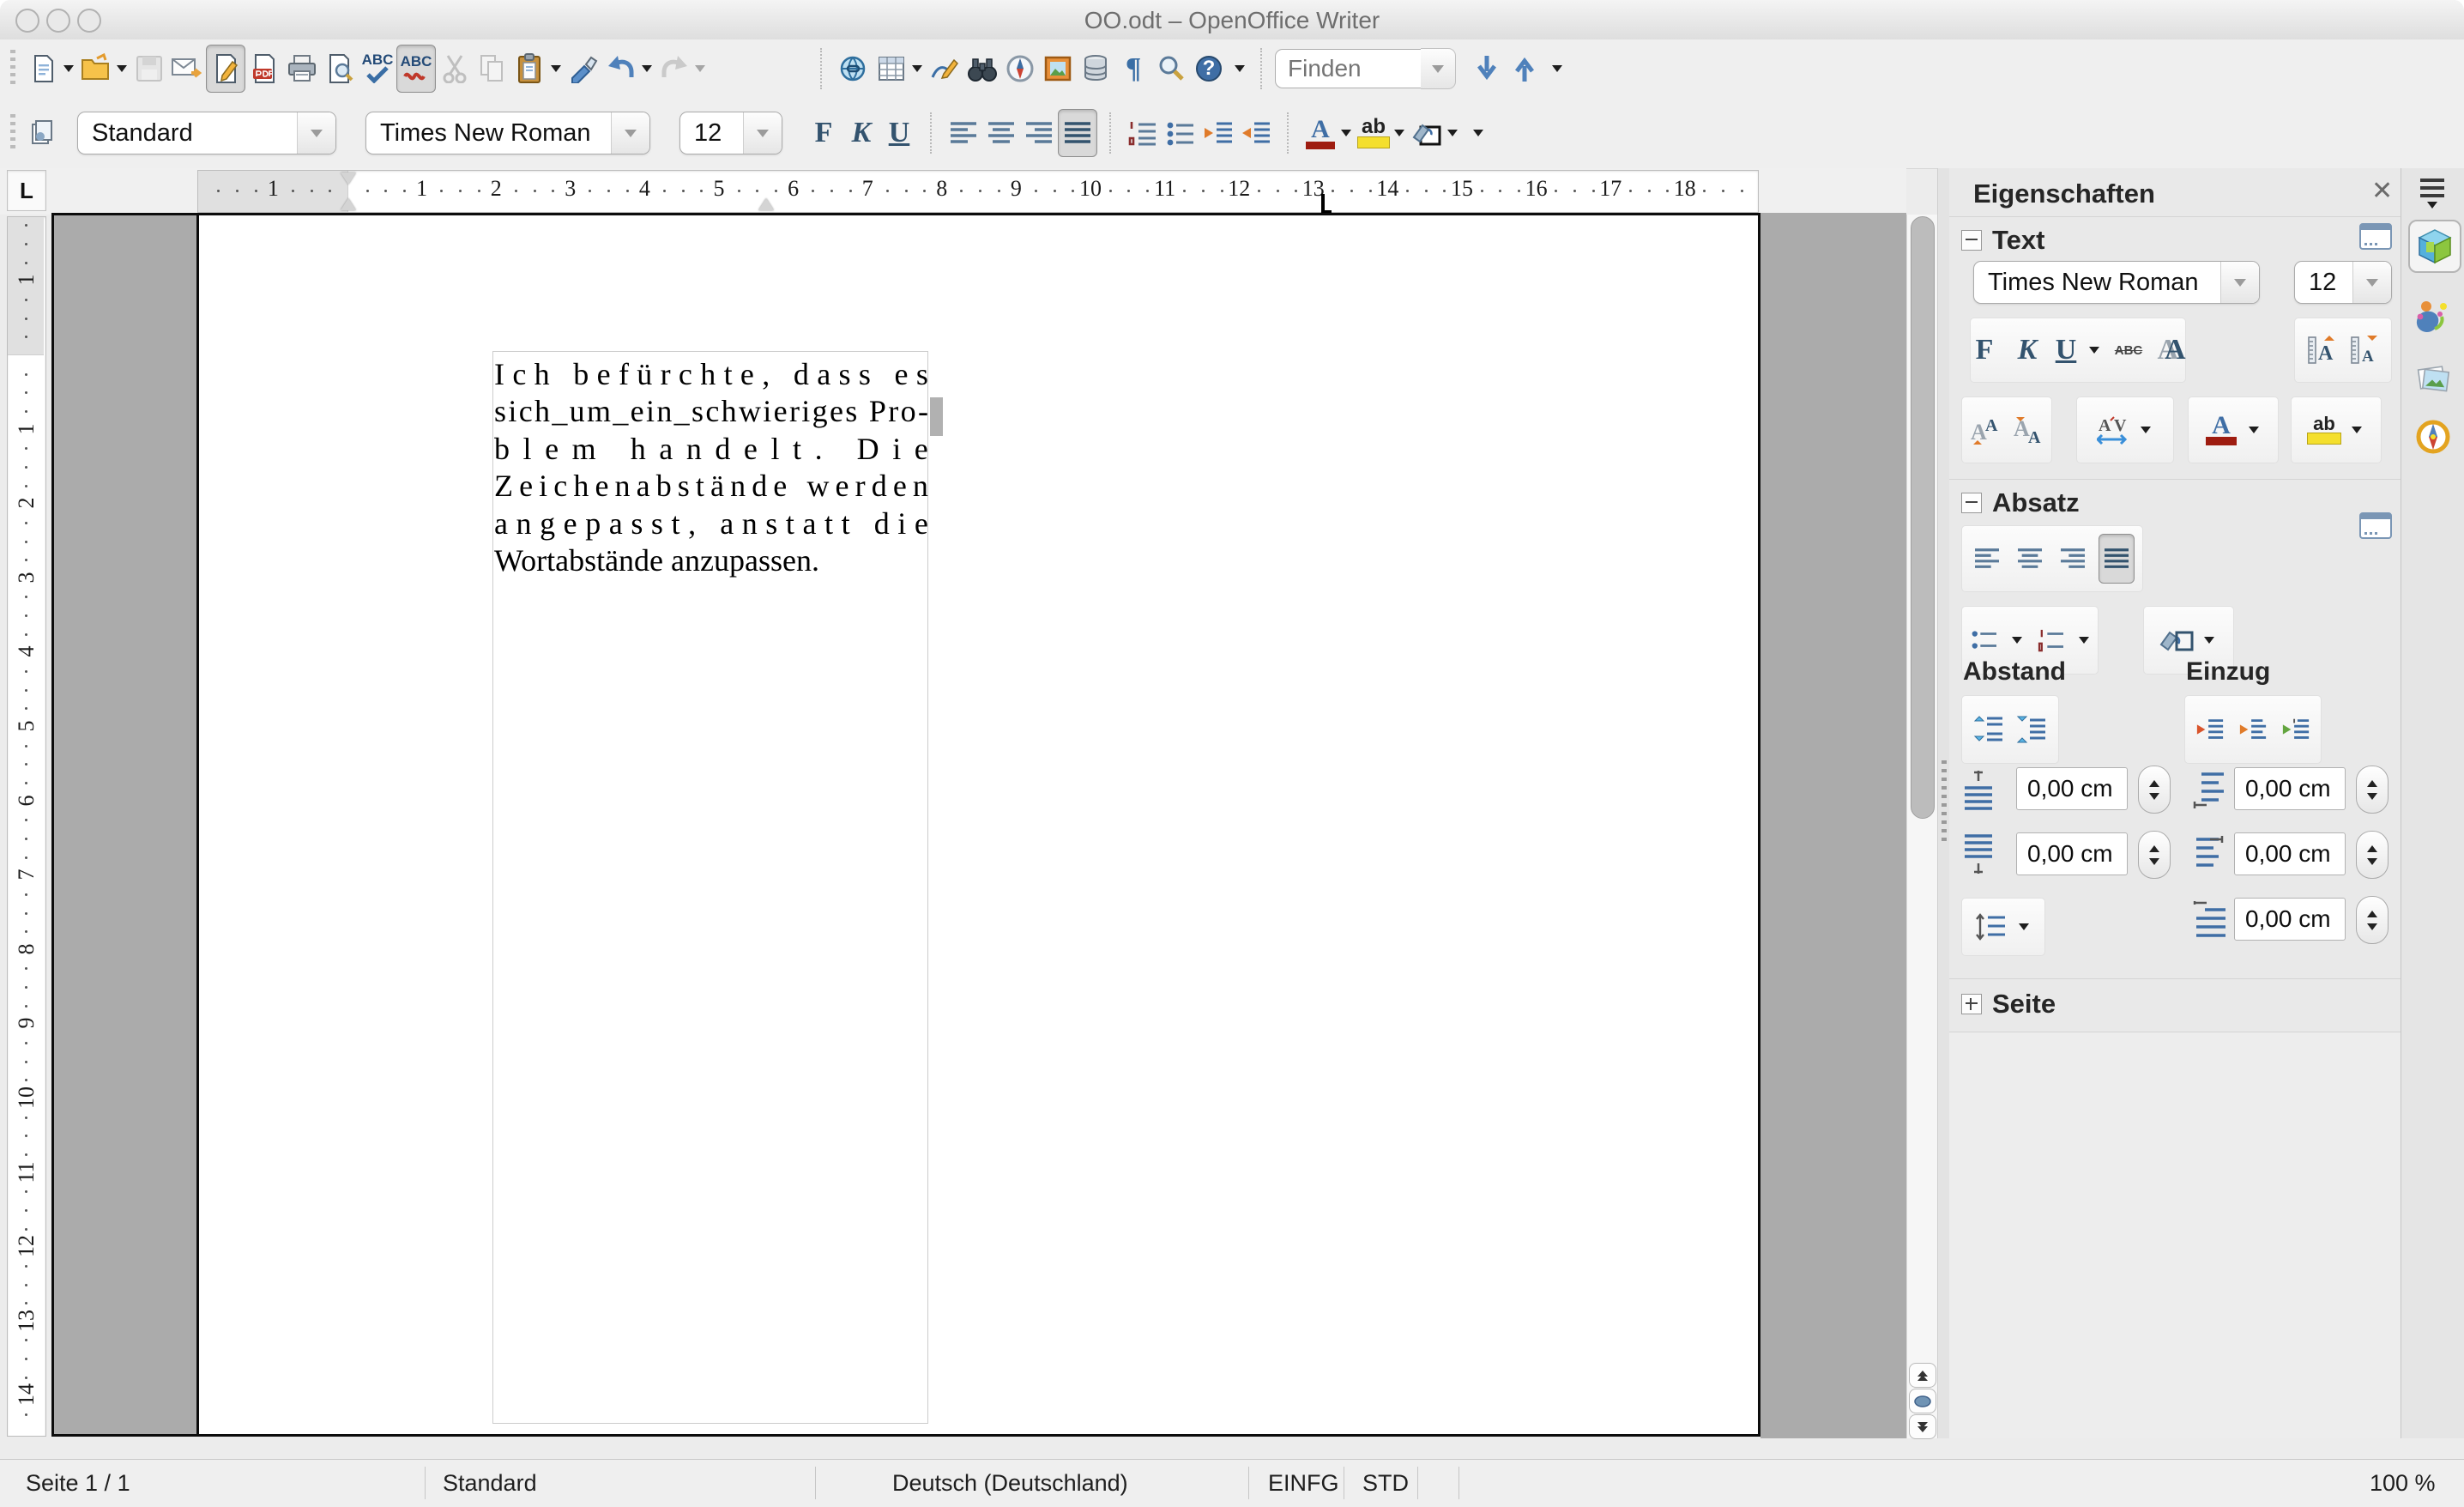 Image resolution: width=2464 pixels, height=1507 pixels. I want to click on tab-gallery, so click(2433, 378).